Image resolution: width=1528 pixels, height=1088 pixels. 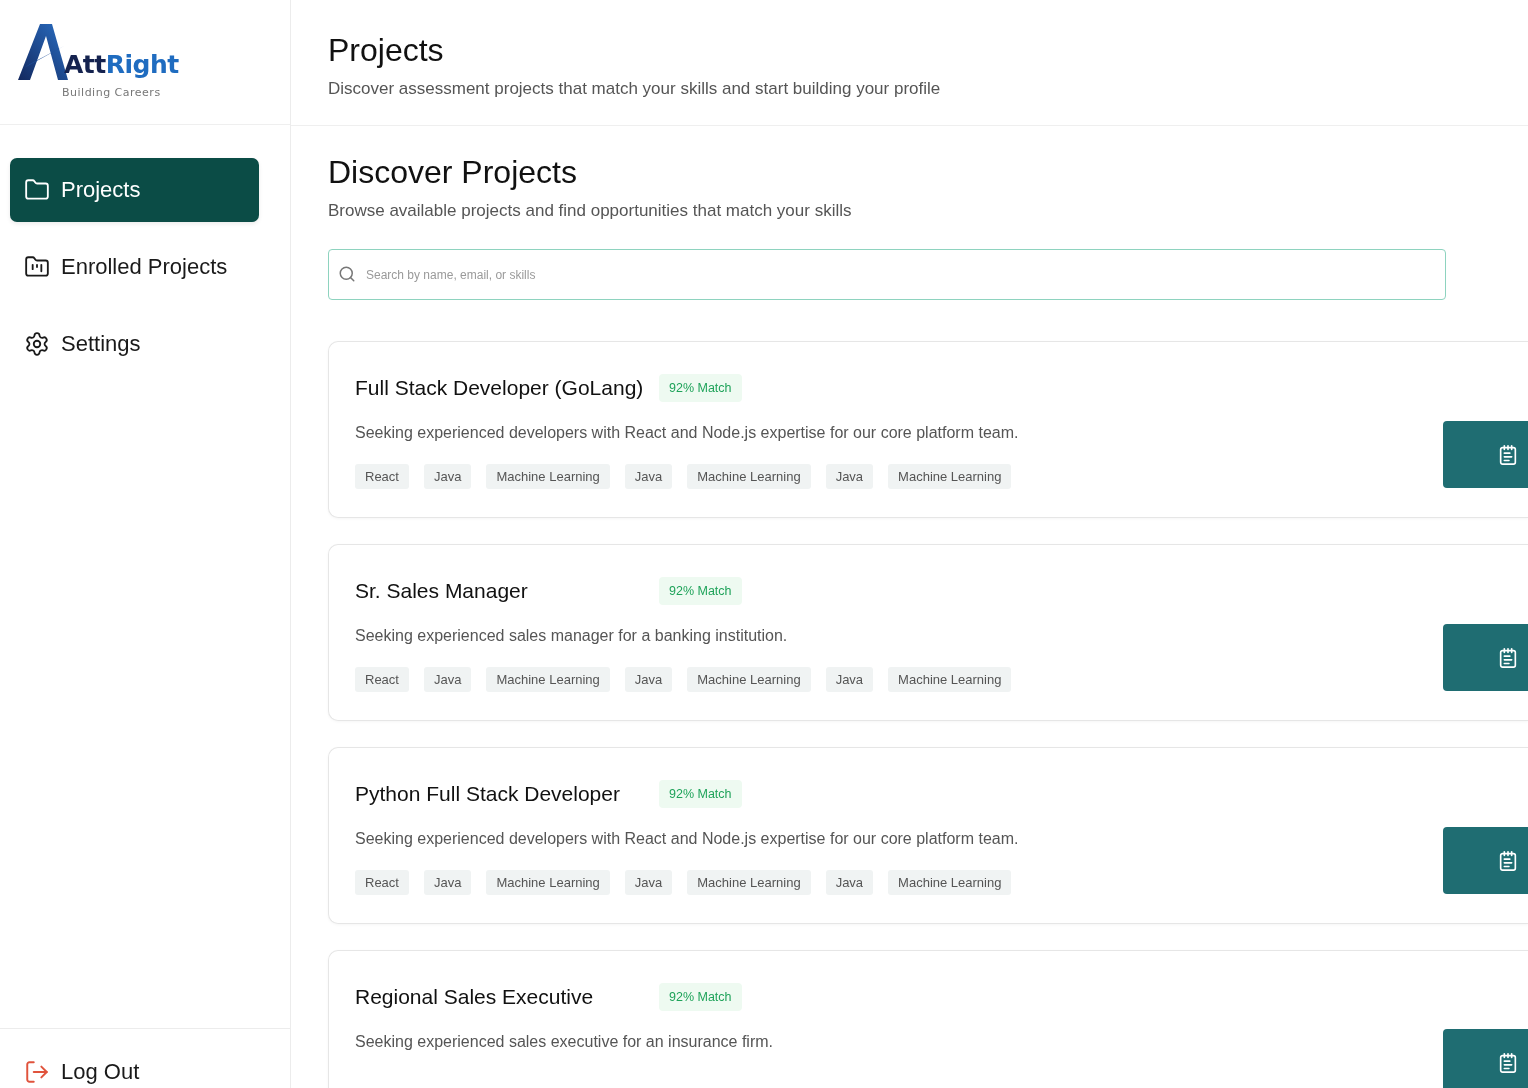 I want to click on project-title: Full Stack Developer (GoLang), so click(x=500, y=388).